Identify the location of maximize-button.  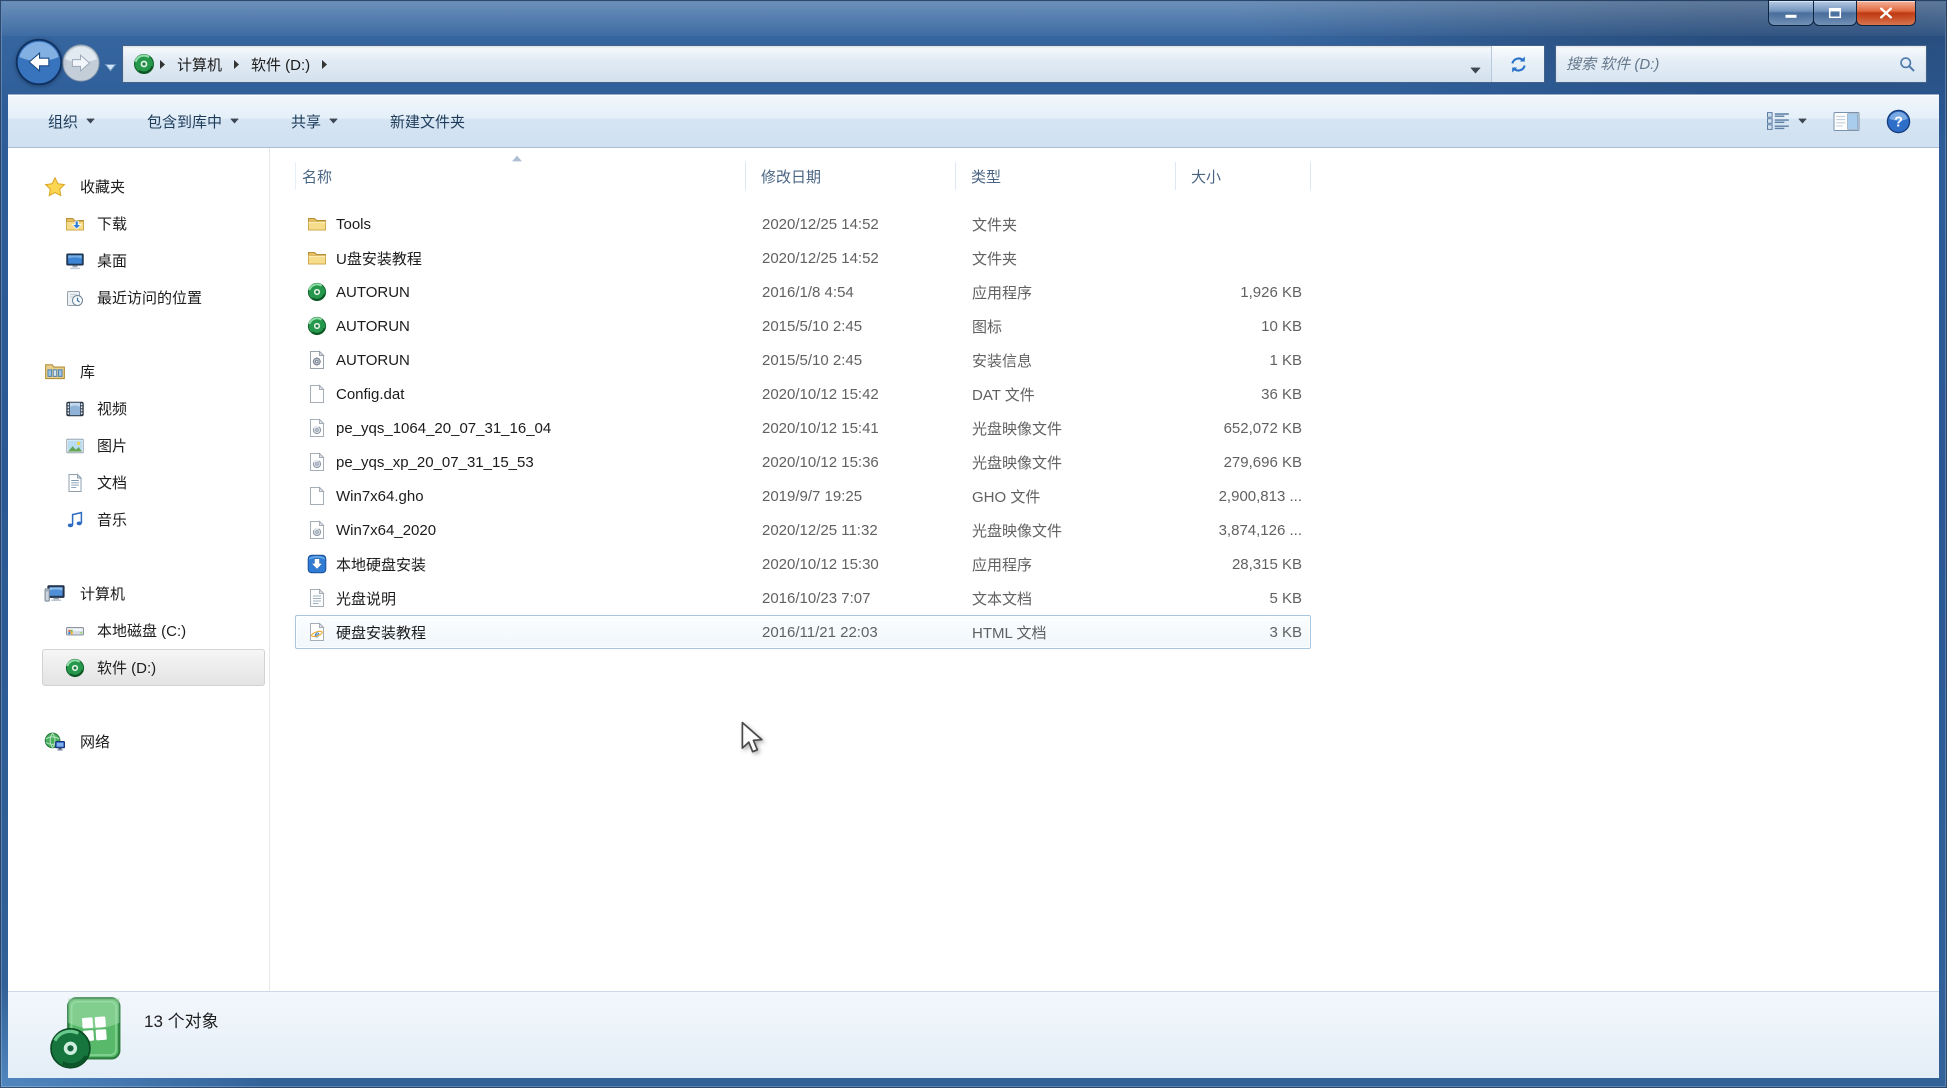
(1835, 13).